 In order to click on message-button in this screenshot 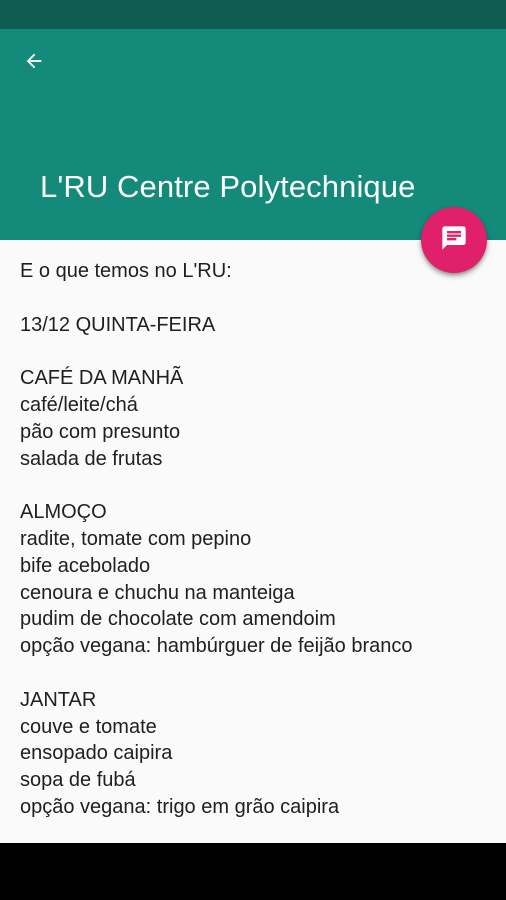, I will do `click(454, 240)`.